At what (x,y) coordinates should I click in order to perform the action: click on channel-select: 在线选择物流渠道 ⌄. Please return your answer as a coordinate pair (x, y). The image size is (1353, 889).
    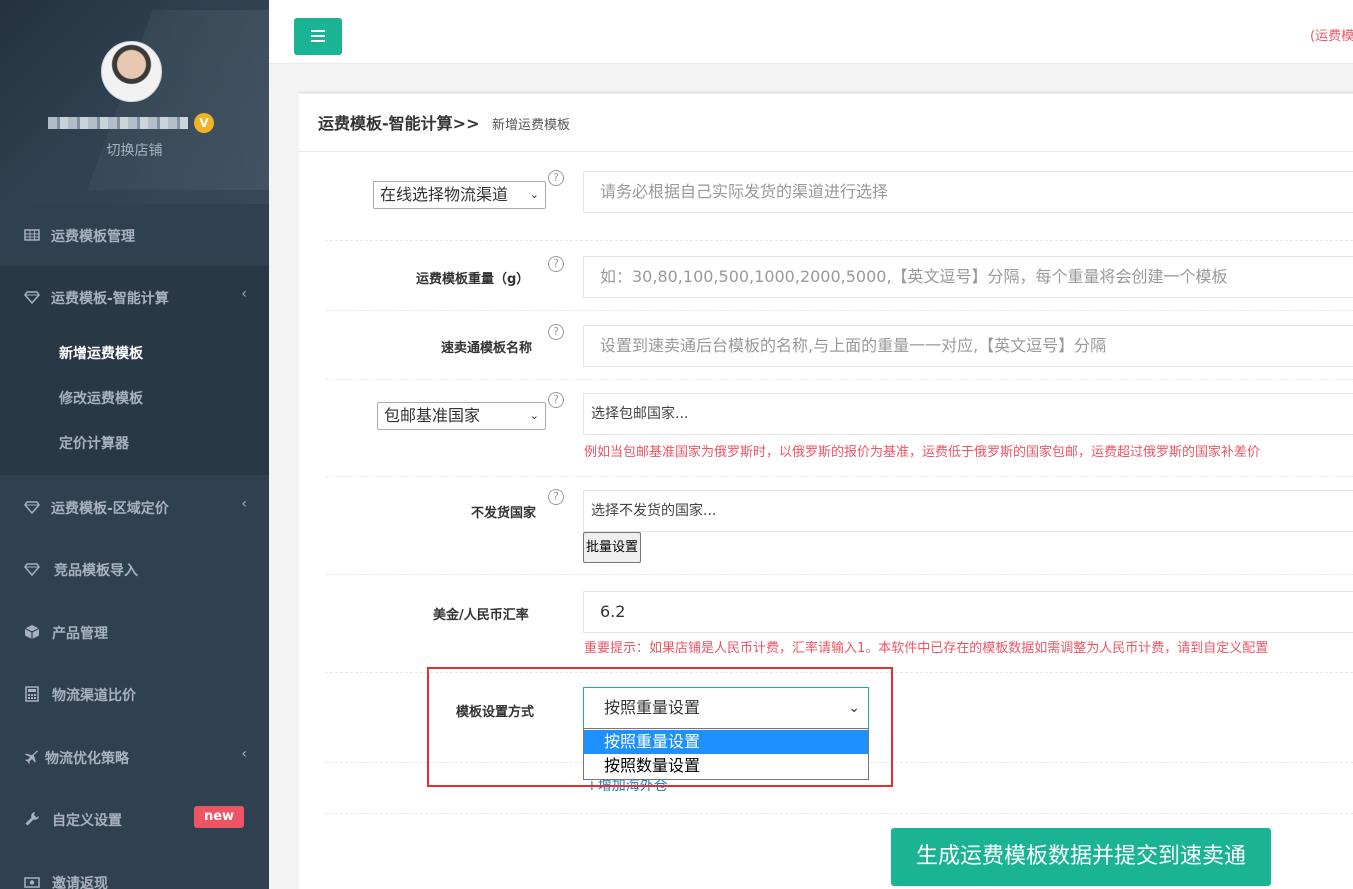
    Looking at the image, I should click on (459, 195).